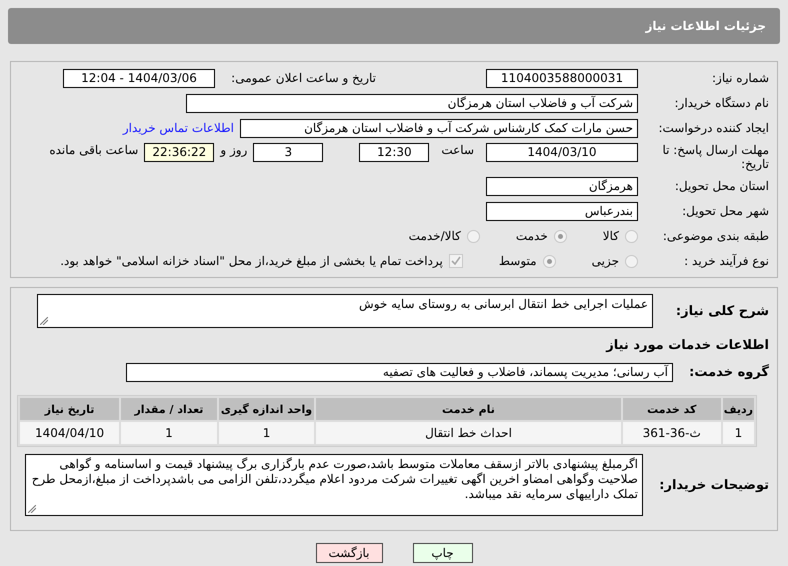 Image resolution: width=788 pixels, height=566 pixels. Describe the element at coordinates (412, 103) in the screenshot. I see `input-field: شرکت آب و فاضلاب استان هرمزگان` at that location.